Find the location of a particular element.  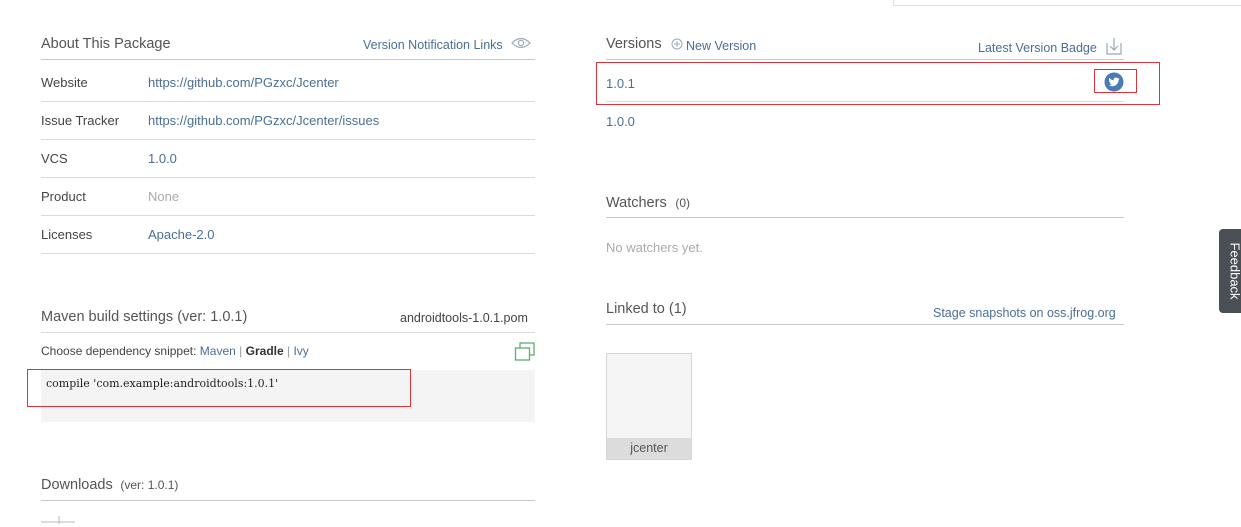

downloads-title: Downloads is located at coordinates (77, 485).